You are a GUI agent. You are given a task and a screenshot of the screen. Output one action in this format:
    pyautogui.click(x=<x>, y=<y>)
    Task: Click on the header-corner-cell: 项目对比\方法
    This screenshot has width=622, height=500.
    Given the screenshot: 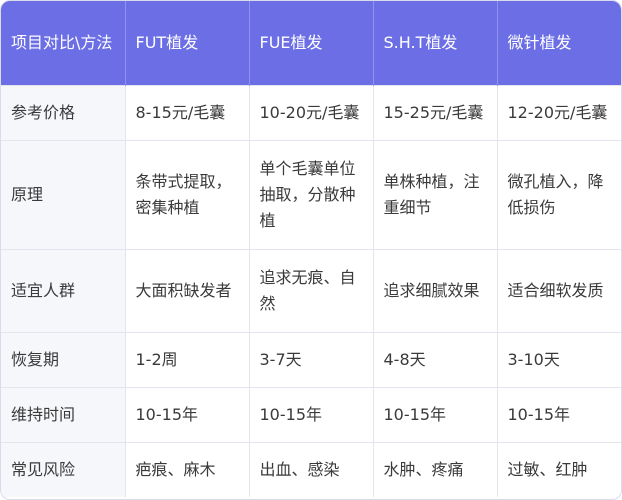 What is the action you would take?
    pyautogui.click(x=63, y=43)
    